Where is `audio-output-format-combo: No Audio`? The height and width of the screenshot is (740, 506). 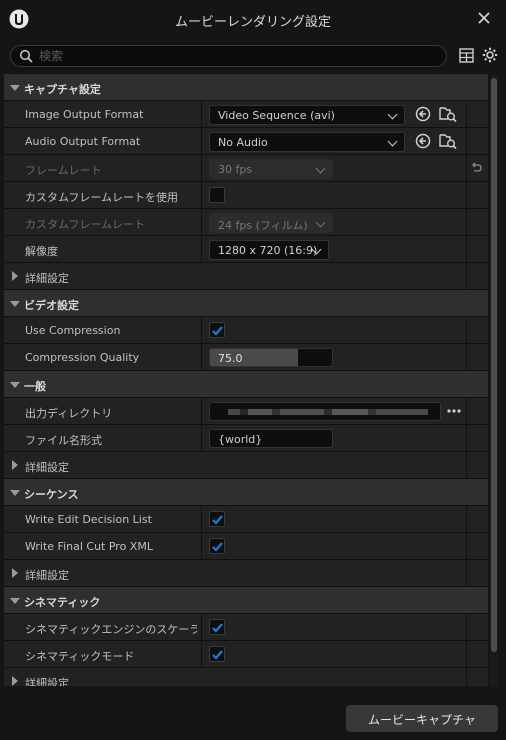 audio-output-format-combo: No Audio is located at coordinates (307, 142).